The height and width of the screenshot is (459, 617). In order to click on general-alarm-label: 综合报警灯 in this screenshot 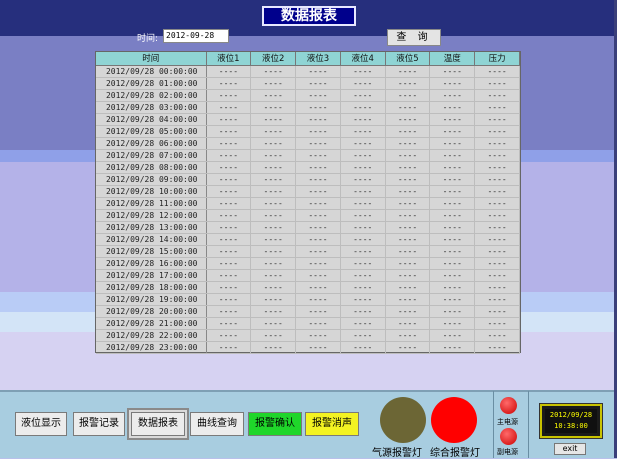, I will do `click(455, 453)`.